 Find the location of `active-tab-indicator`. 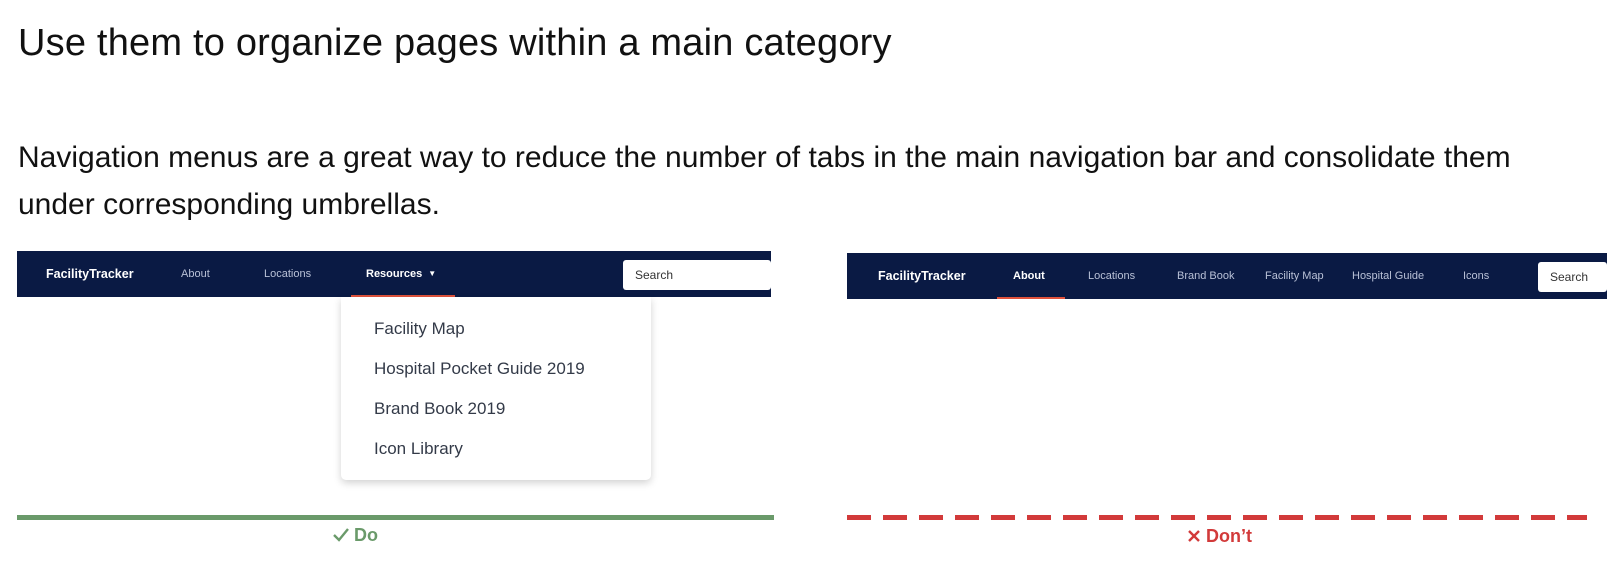

active-tab-indicator is located at coordinates (1031, 298).